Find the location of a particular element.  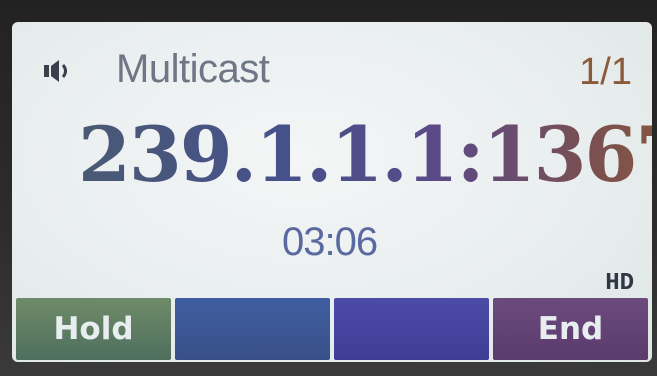

speaker-icon is located at coordinates (62, 72).